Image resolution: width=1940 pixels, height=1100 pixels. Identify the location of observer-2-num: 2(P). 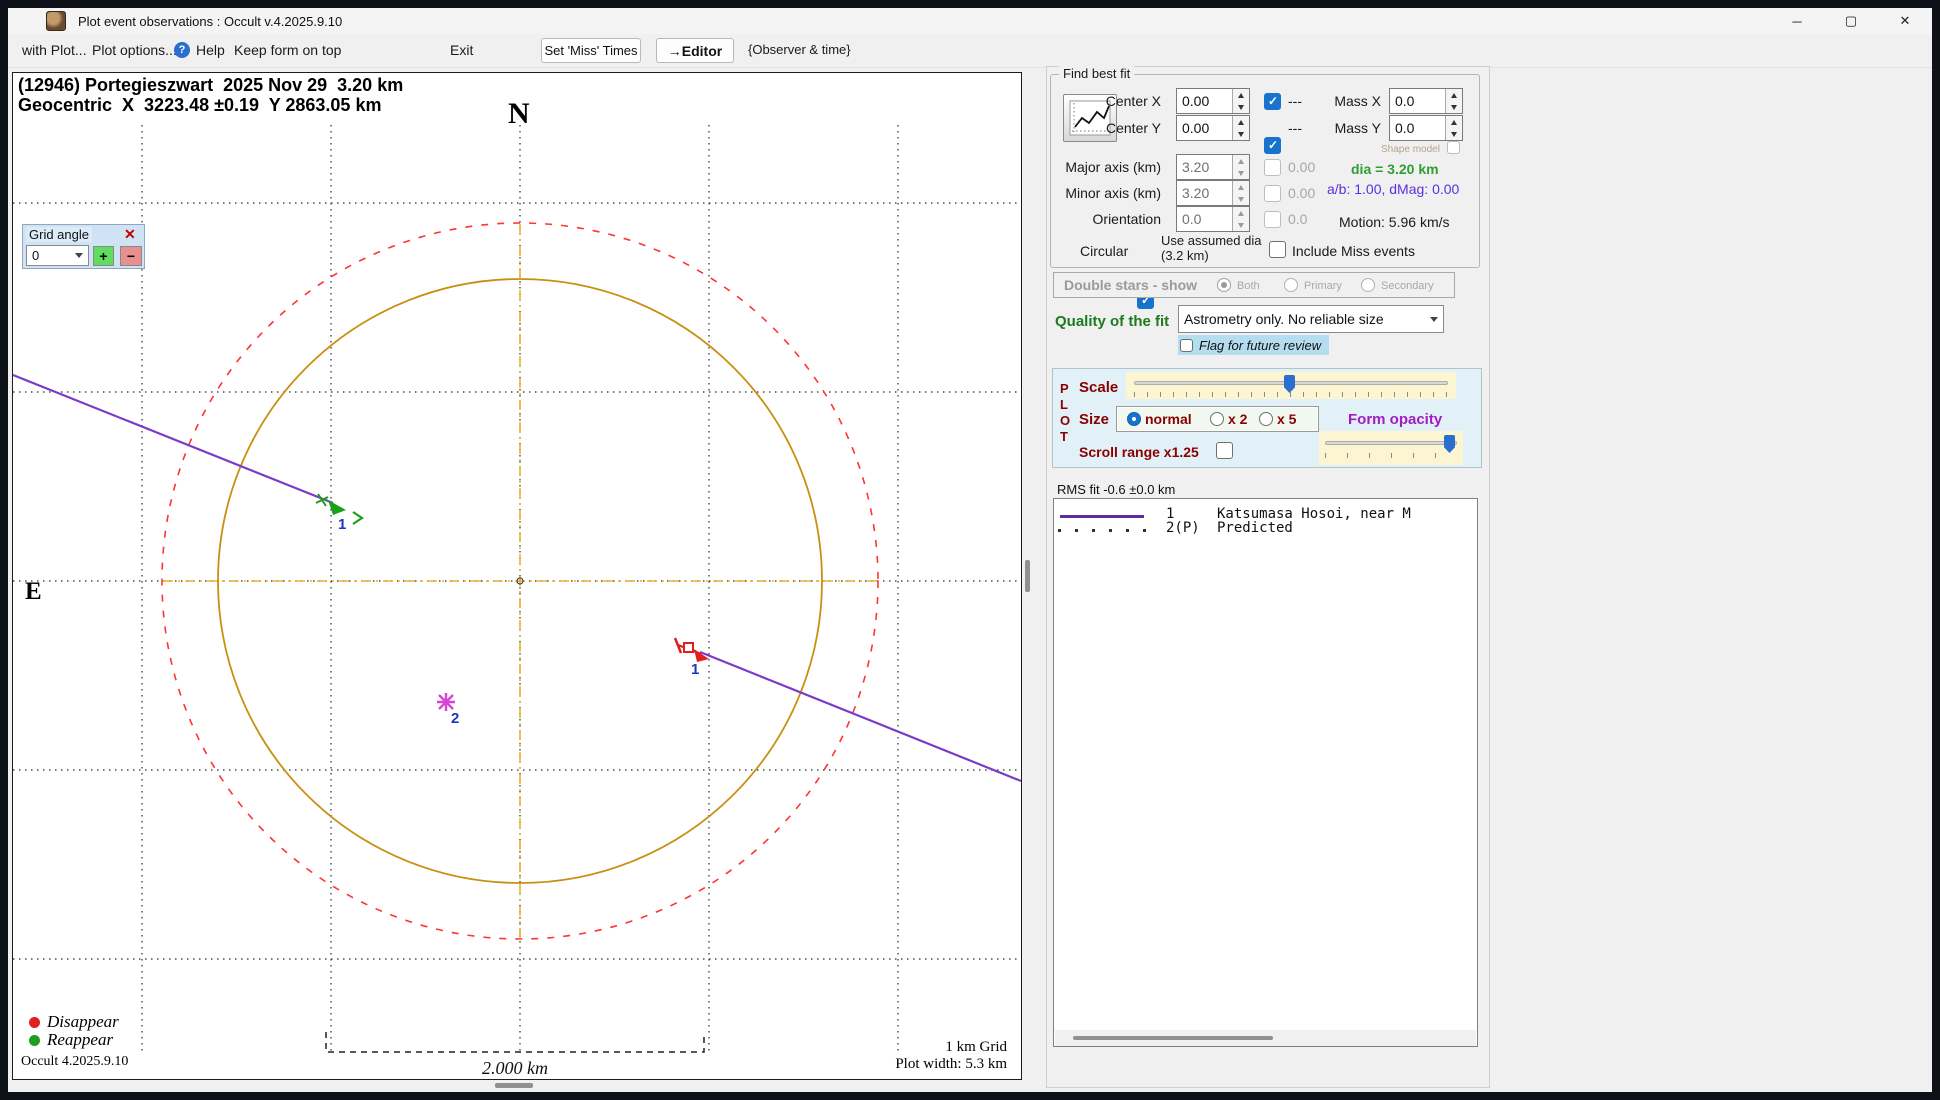
(1183, 528).